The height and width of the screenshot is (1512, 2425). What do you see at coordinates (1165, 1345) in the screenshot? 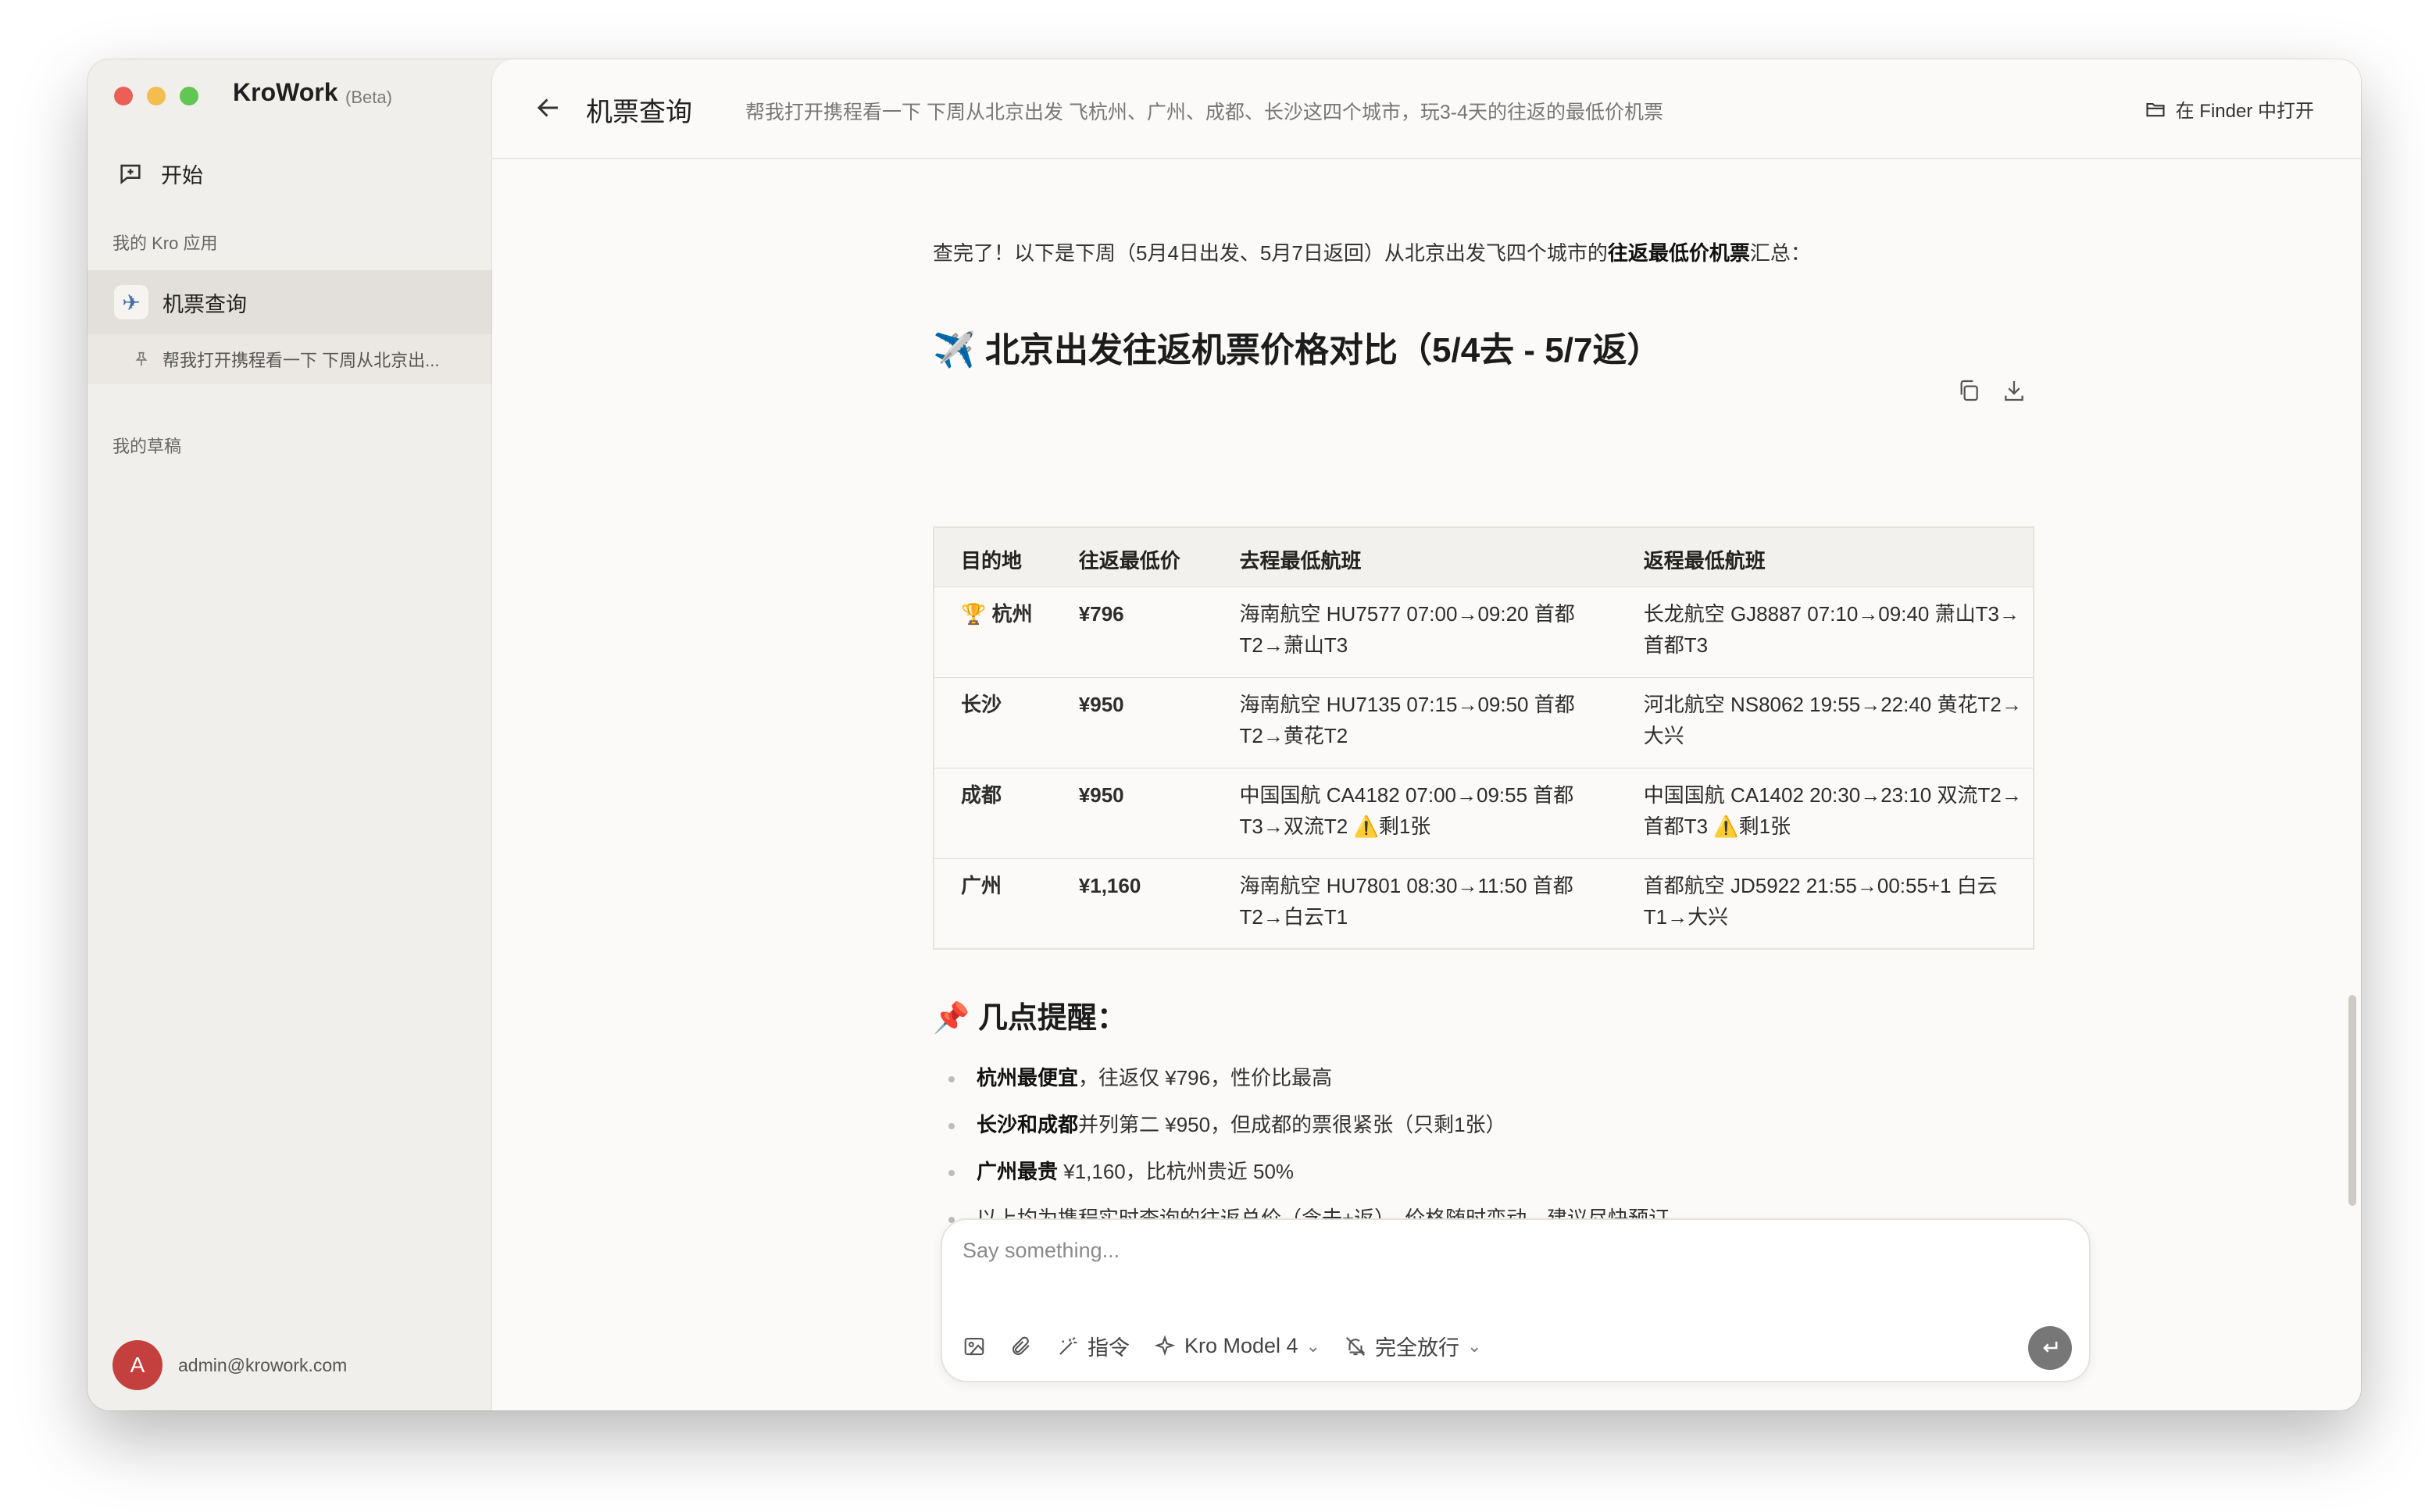
I see `sparkle-icon` at bounding box center [1165, 1345].